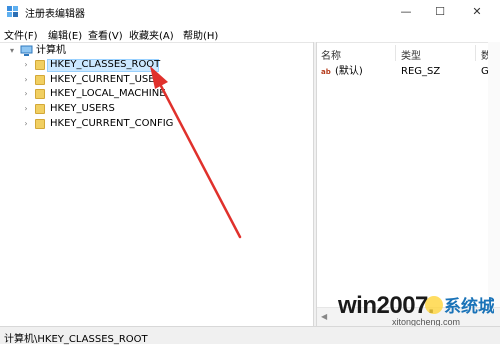  Describe the element at coordinates (331, 54) in the screenshot. I see `column-header-name: 名称` at that location.